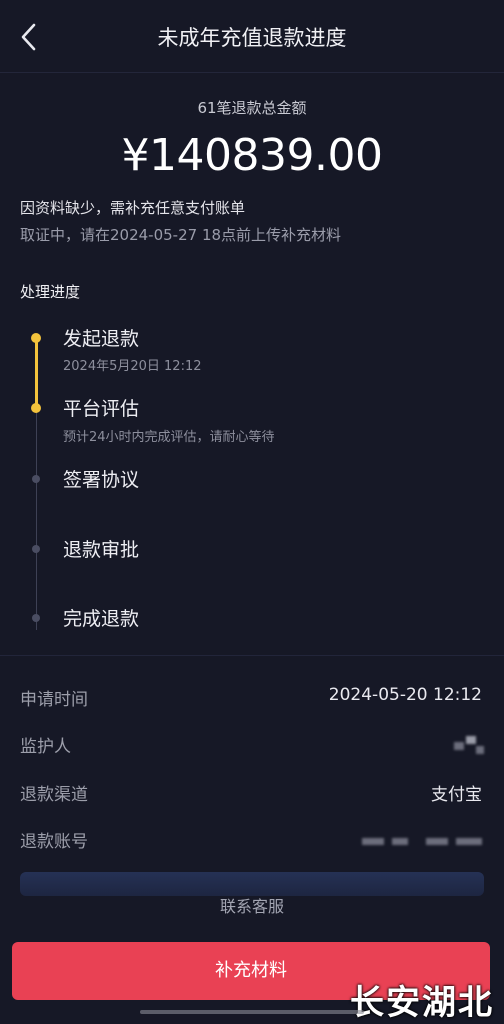 This screenshot has width=504, height=1024. I want to click on step-title: 签署协议, so click(101, 480).